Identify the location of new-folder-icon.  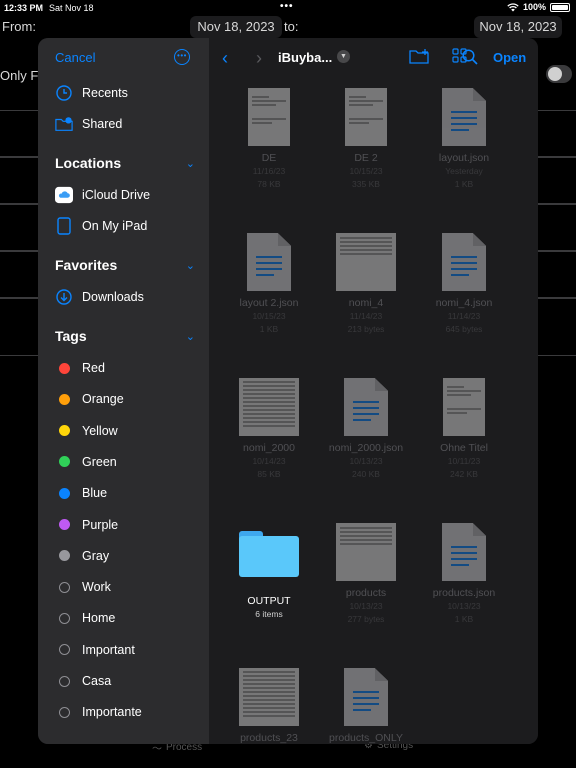
(420, 58).